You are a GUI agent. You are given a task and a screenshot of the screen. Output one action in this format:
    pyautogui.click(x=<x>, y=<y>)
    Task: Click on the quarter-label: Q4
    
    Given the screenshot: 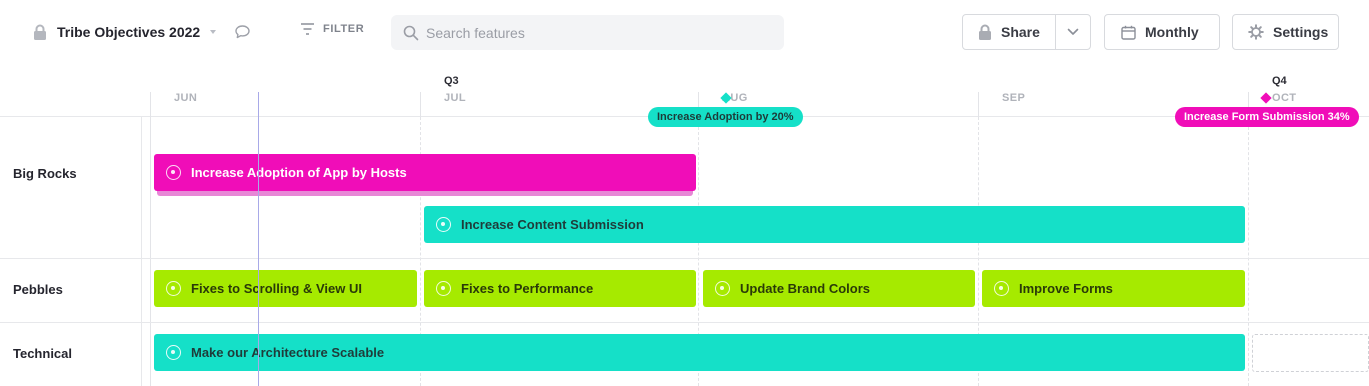 What is the action you would take?
    pyautogui.click(x=1279, y=81)
    